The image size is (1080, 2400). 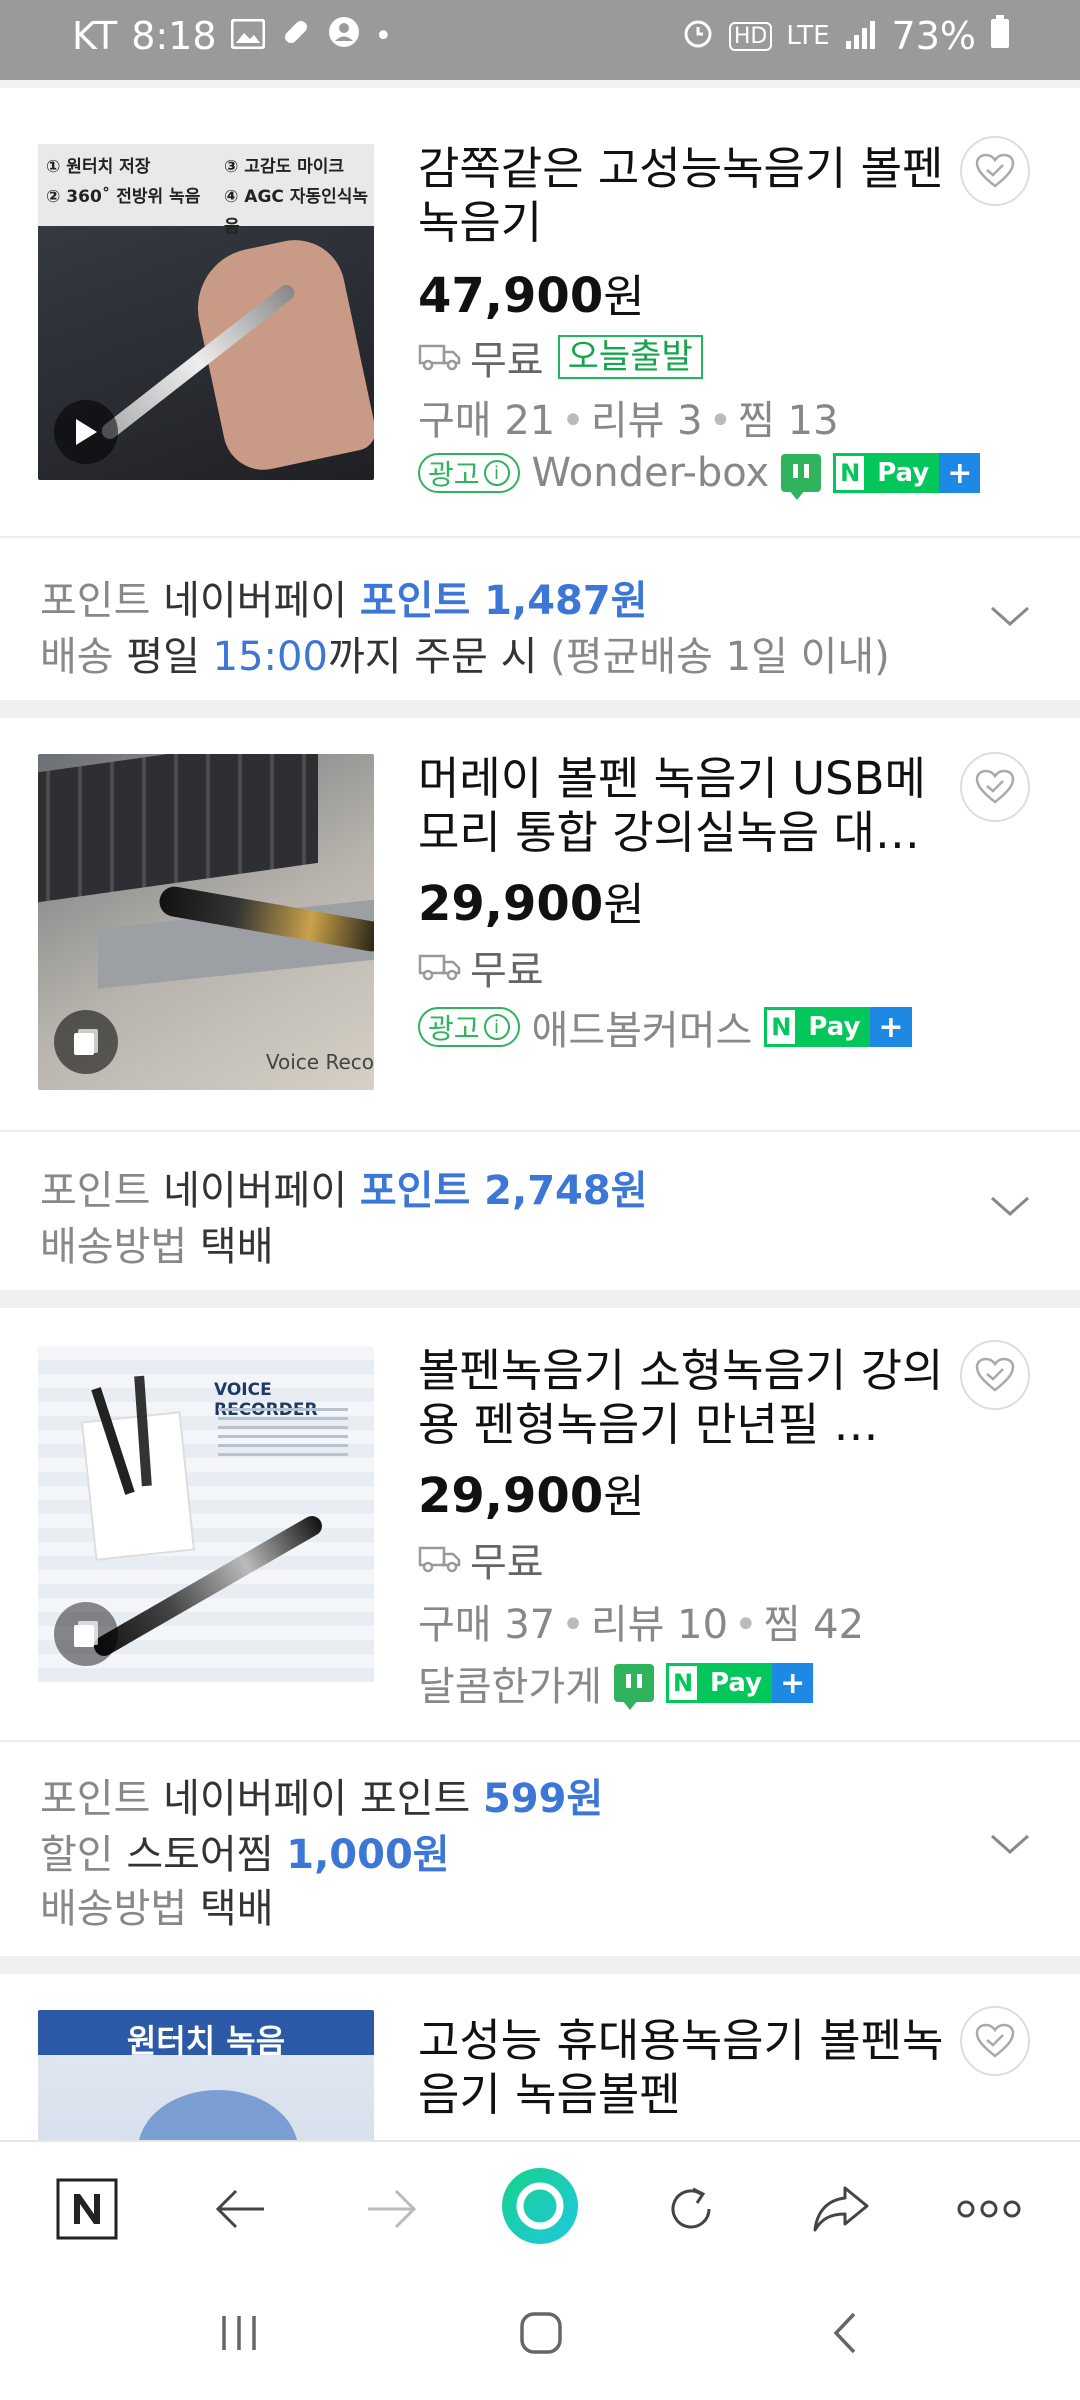 What do you see at coordinates (95, 36) in the screenshot?
I see `carrier-label: KT` at bounding box center [95, 36].